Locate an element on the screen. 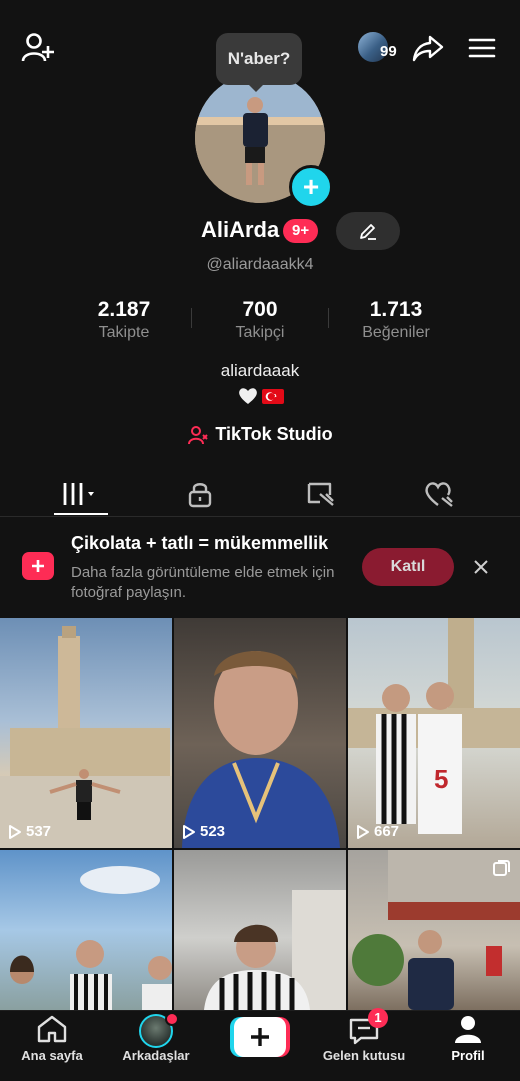 The width and height of the screenshot is (520, 1081). stat-label: Takipçi is located at coordinates (260, 332).